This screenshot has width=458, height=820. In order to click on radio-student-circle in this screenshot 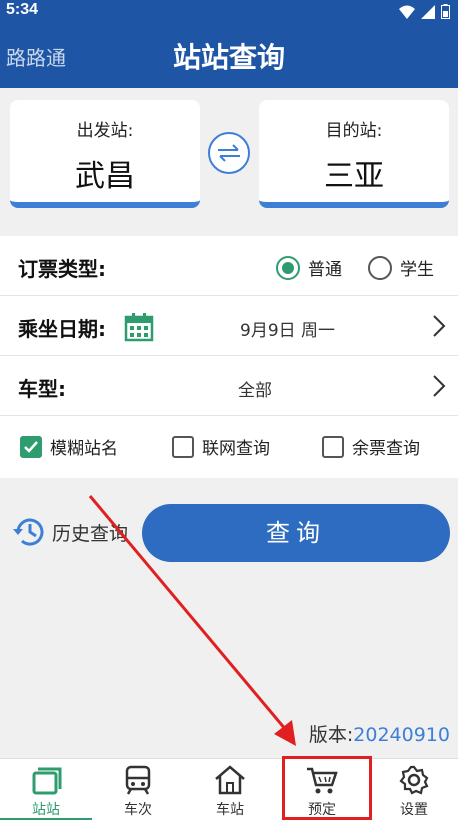, I will do `click(380, 267)`.